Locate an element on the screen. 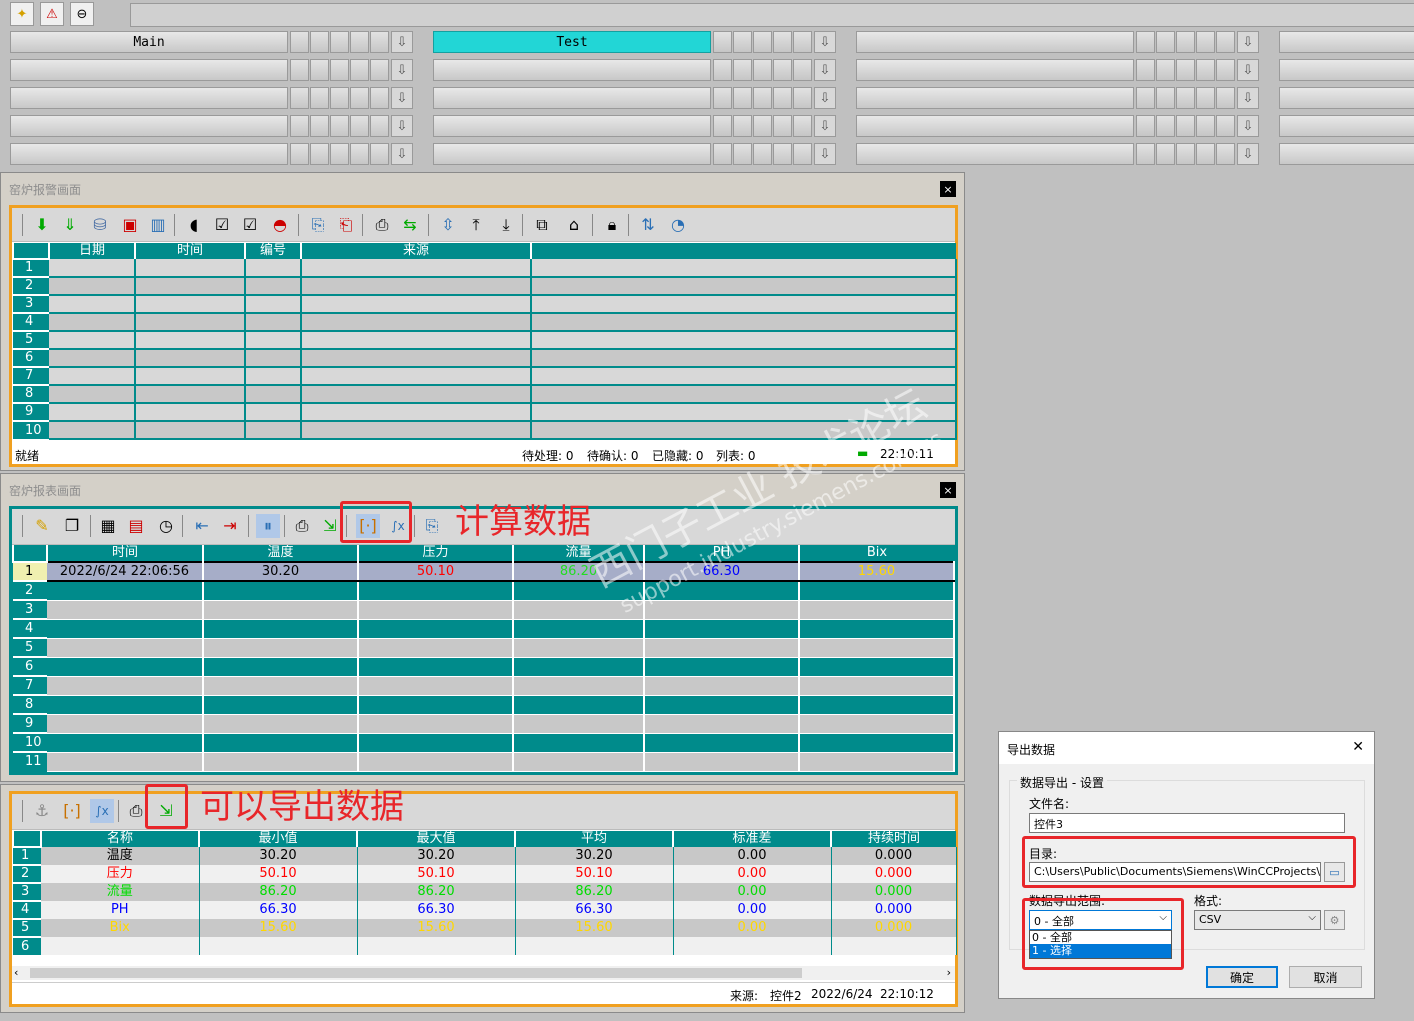 This screenshot has width=1414, height=1021. export-data-icon: ⇲ is located at coordinates (330, 526).